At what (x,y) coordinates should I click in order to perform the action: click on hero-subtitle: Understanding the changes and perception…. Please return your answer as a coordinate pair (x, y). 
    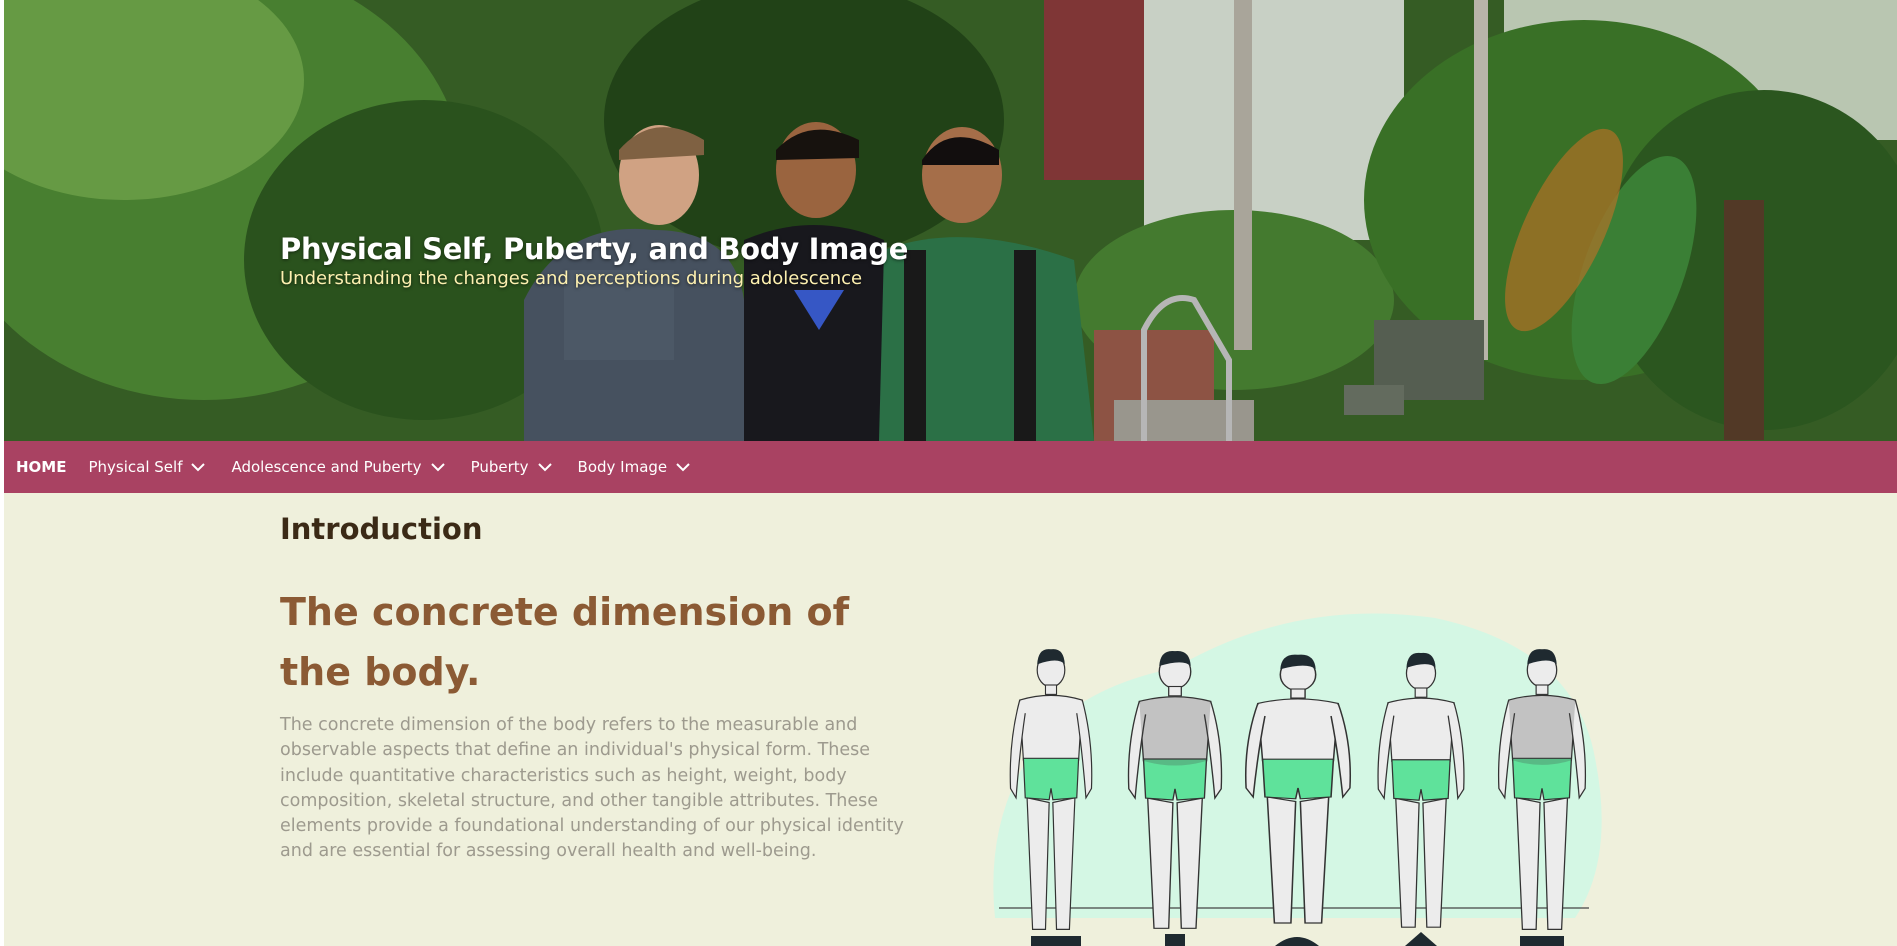
    Looking at the image, I should click on (571, 278).